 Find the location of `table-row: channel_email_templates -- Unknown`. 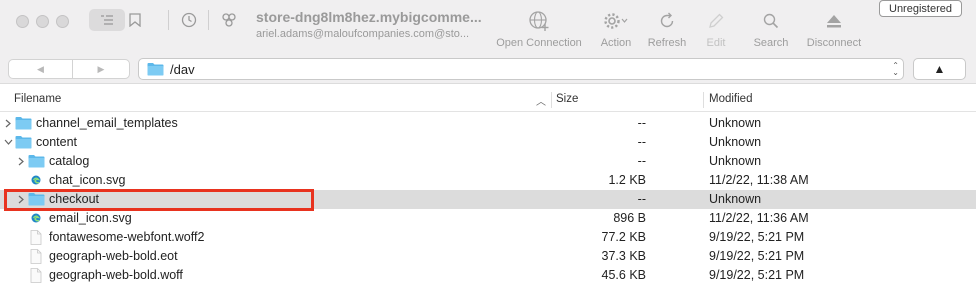

table-row: channel_email_templates -- Unknown is located at coordinates (488, 123).